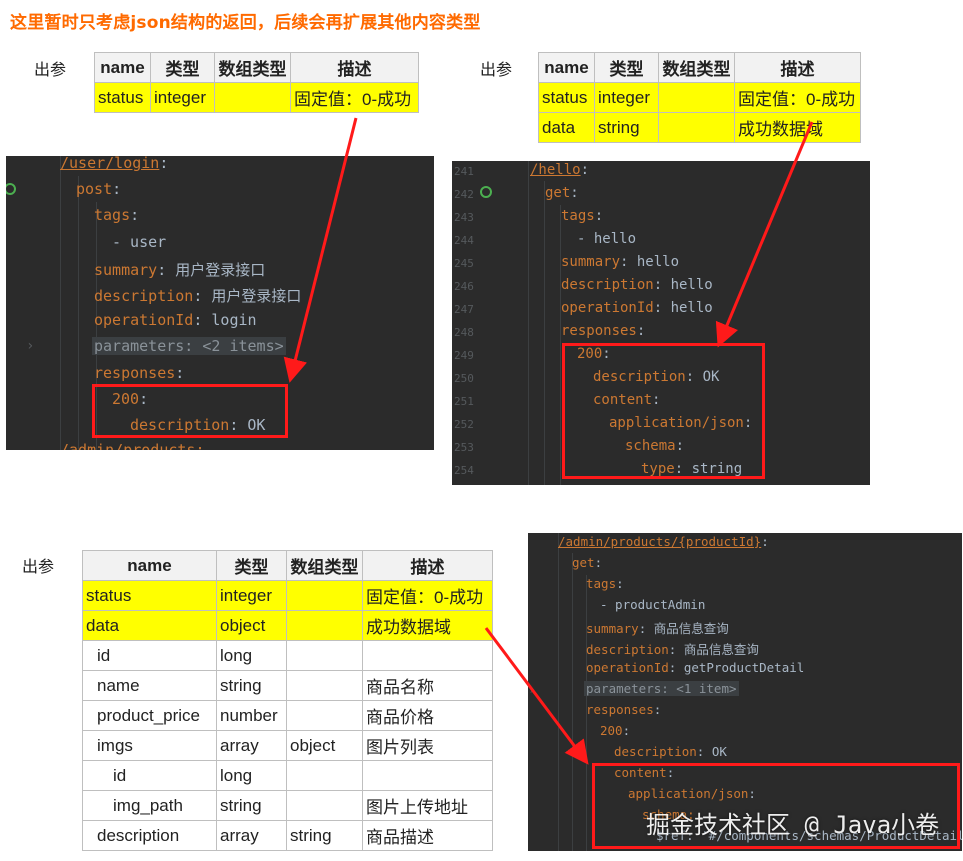  What do you see at coordinates (464, 217) in the screenshot?
I see `line-number: 243` at bounding box center [464, 217].